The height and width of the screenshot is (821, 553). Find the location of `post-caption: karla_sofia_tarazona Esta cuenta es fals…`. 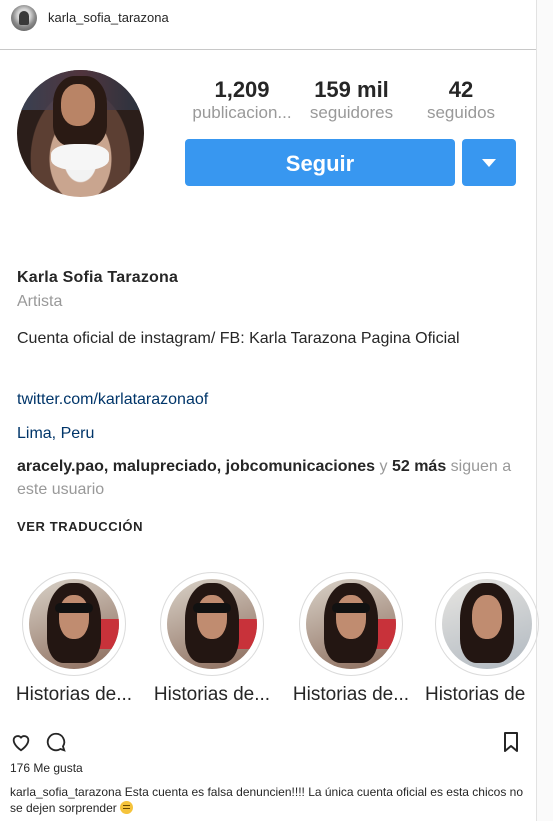

post-caption: karla_sofia_tarazona Esta cuenta es fals… is located at coordinates (268, 800).